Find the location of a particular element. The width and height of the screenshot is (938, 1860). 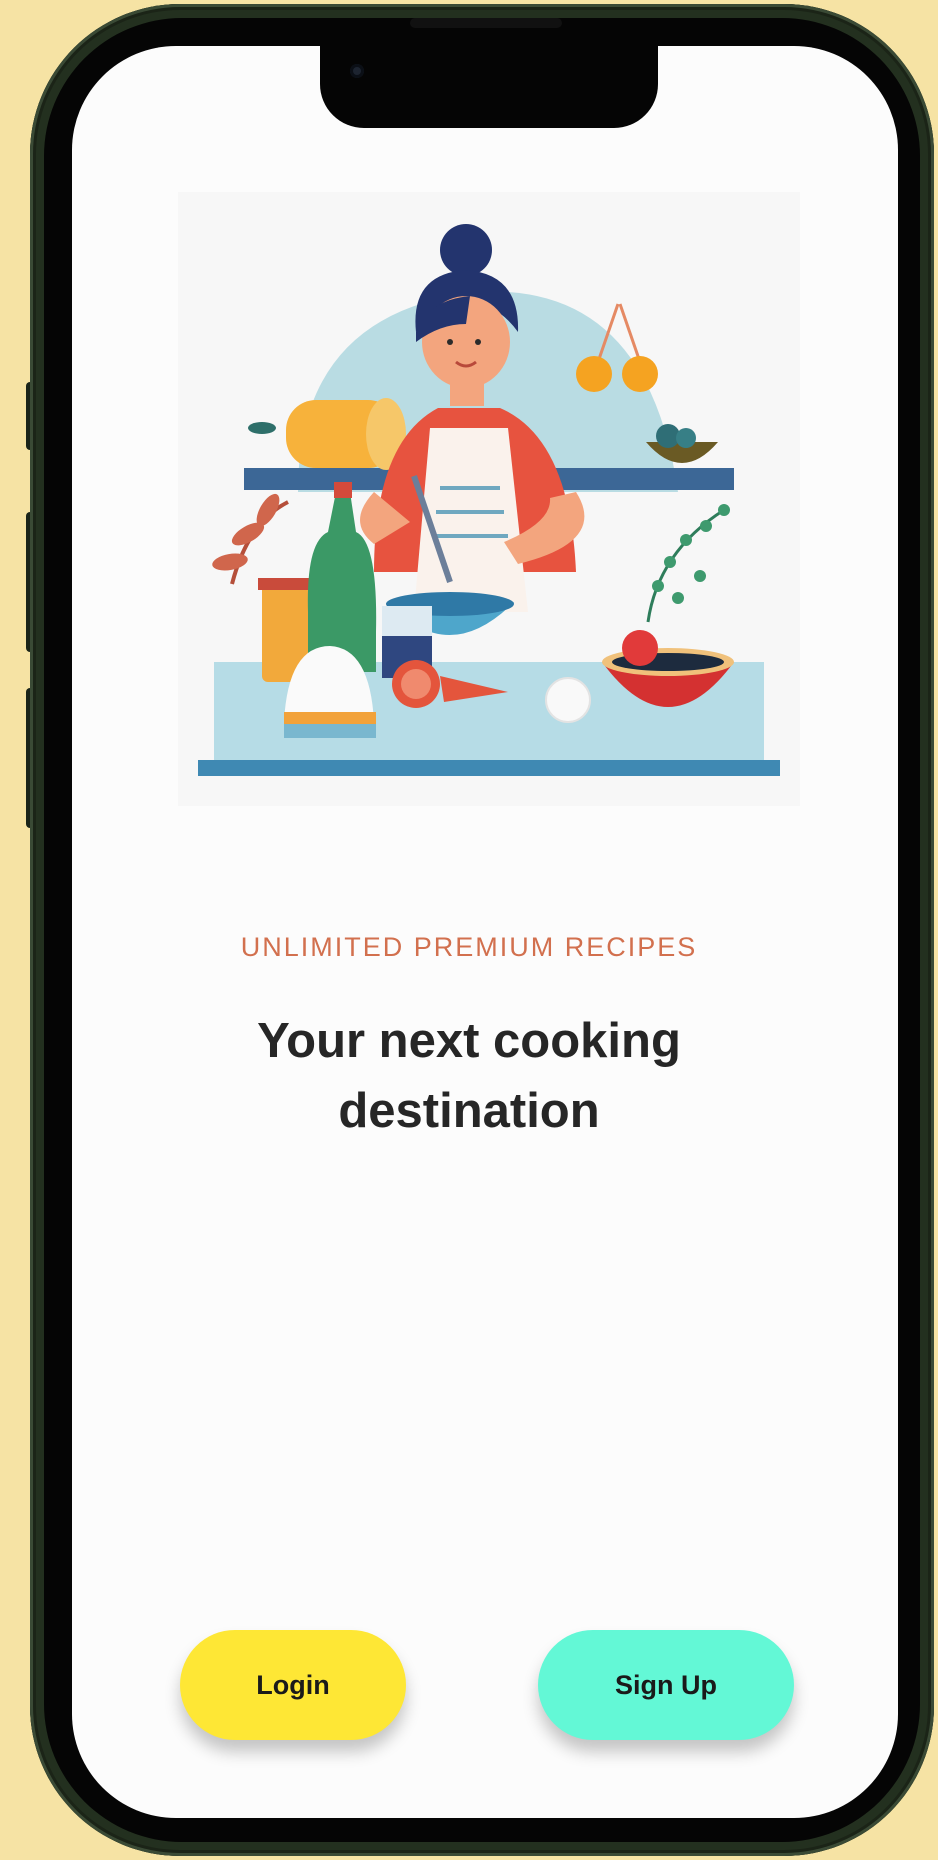

tagline: UNLIMITED PREMIUM RECIPES is located at coordinates (469, 947).